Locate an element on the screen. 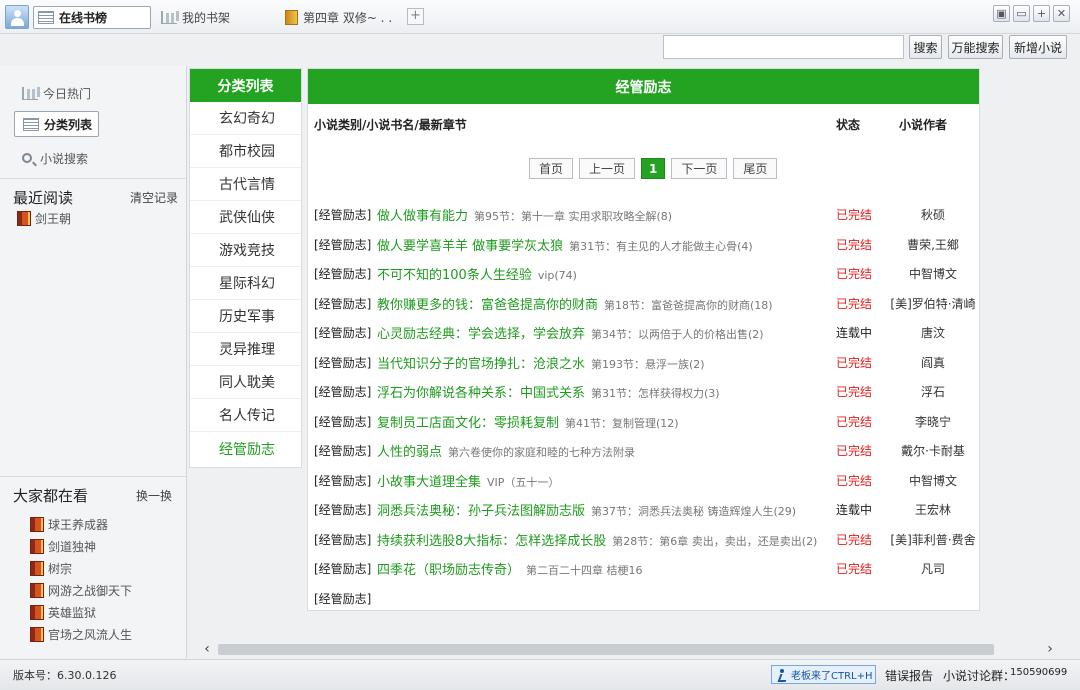 This screenshot has height=690, width=1080. row-title-cell: 心灵励志经典：学会选择，学会放弃 第34节：以两倍于人的价格出售(2) is located at coordinates (570, 332).